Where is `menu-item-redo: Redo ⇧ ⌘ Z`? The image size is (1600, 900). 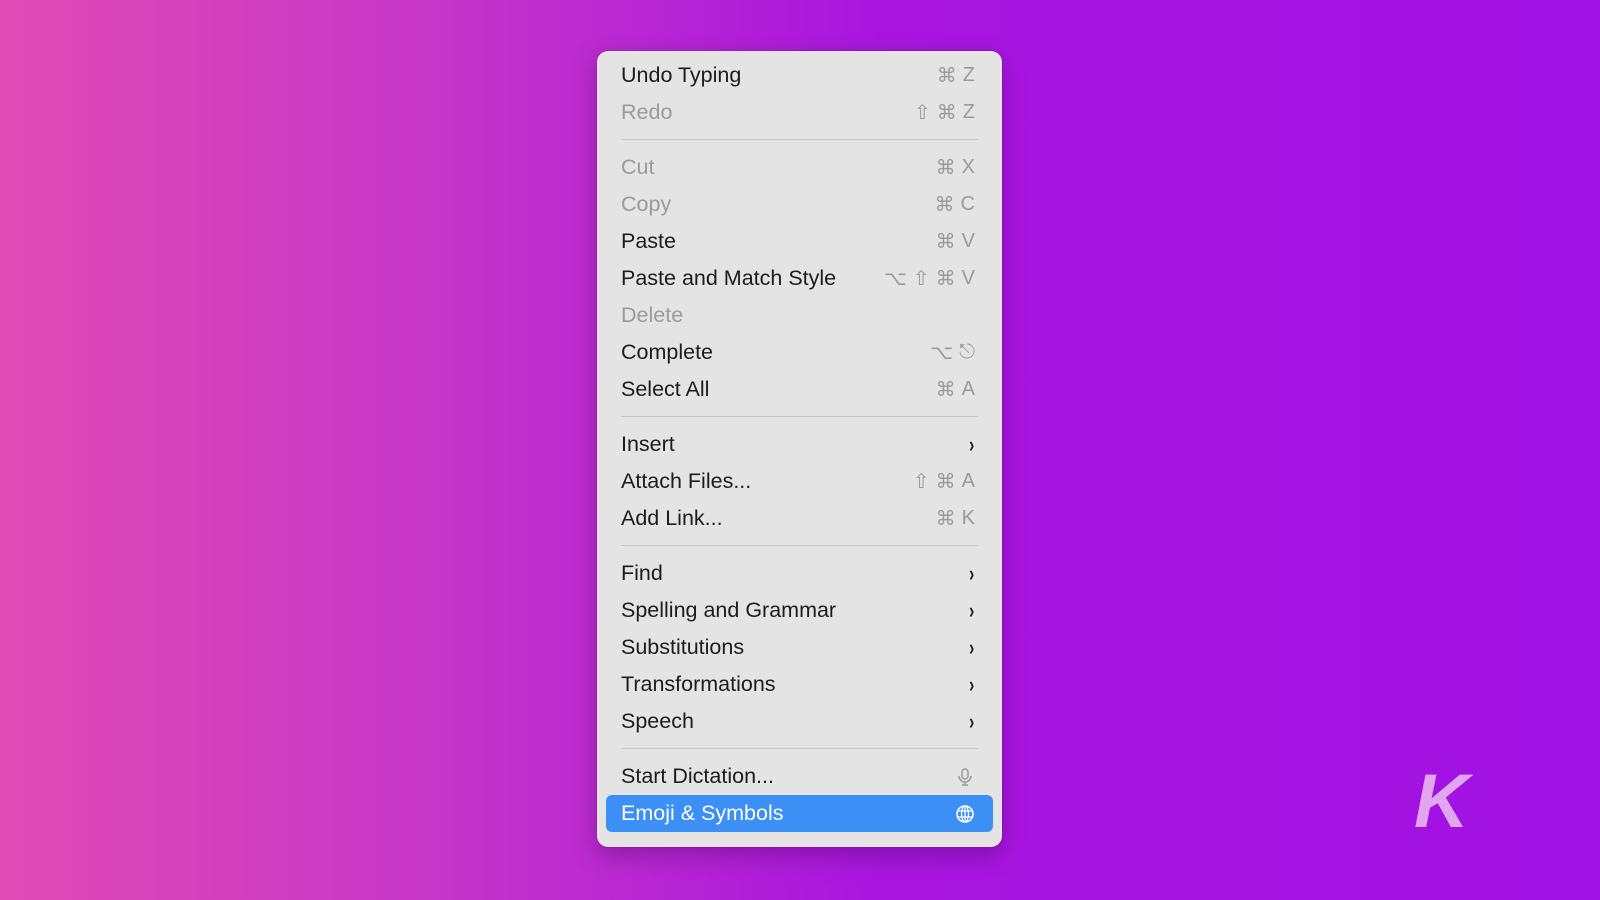
menu-item-redo: Redo ⇧ ⌘ Z is located at coordinates (799, 112).